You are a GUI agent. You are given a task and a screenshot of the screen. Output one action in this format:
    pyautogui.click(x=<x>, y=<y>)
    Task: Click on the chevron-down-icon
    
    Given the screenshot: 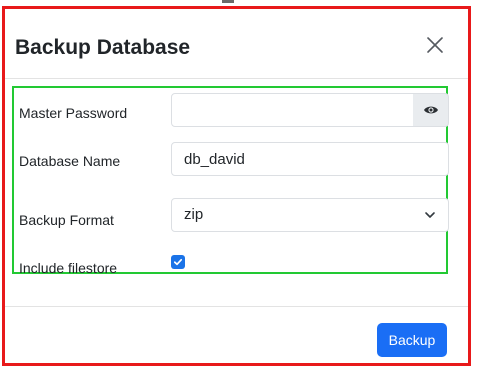 What is the action you would take?
    pyautogui.click(x=430, y=215)
    